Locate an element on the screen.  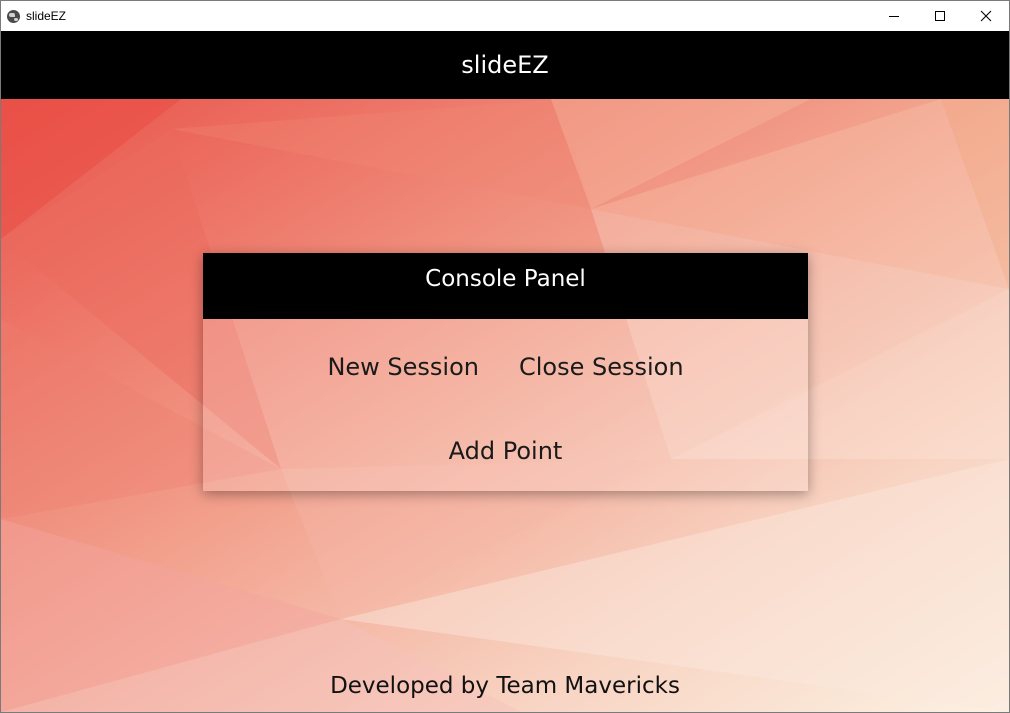
app-title: slideEZ is located at coordinates (505, 65).